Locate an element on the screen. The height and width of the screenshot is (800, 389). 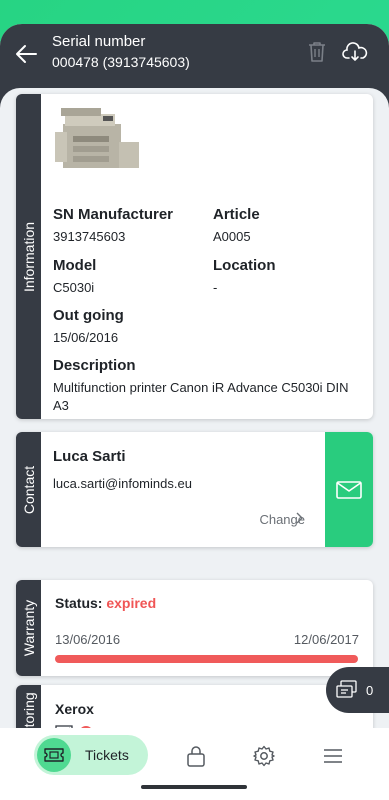
article-value: A0005 is located at coordinates (232, 236).